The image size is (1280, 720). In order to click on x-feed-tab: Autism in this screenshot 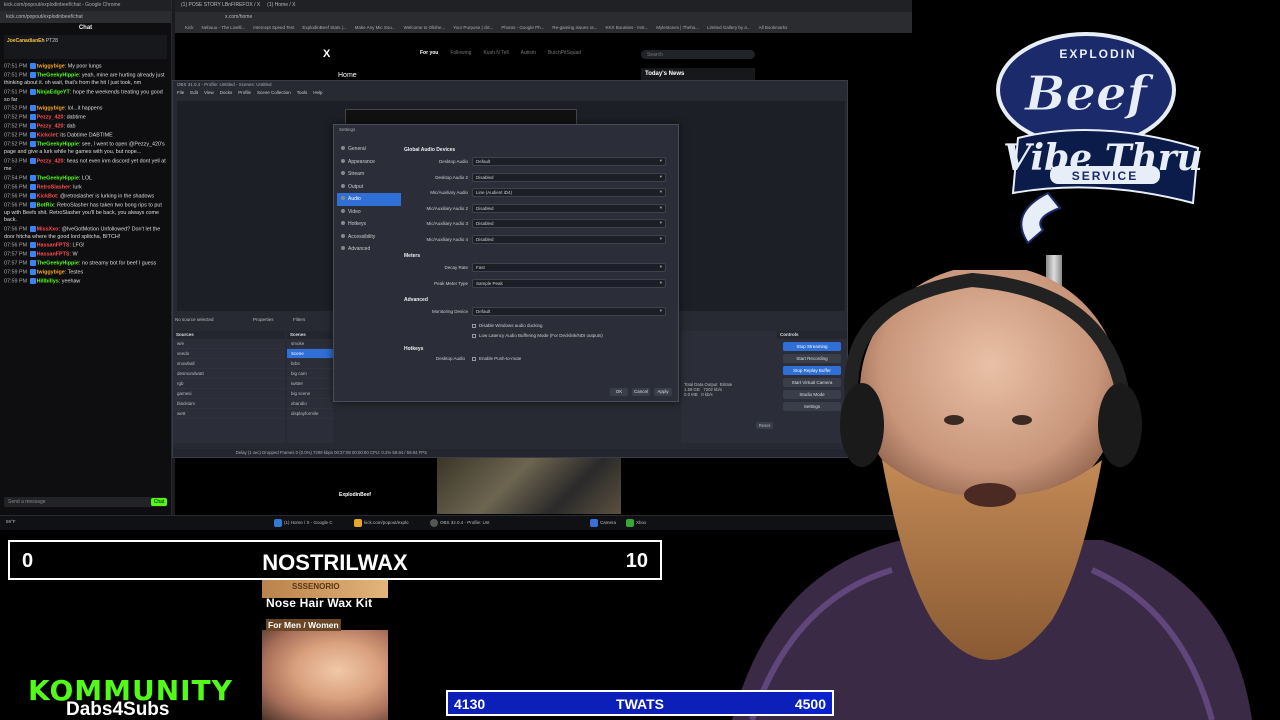, I will do `click(528, 53)`.